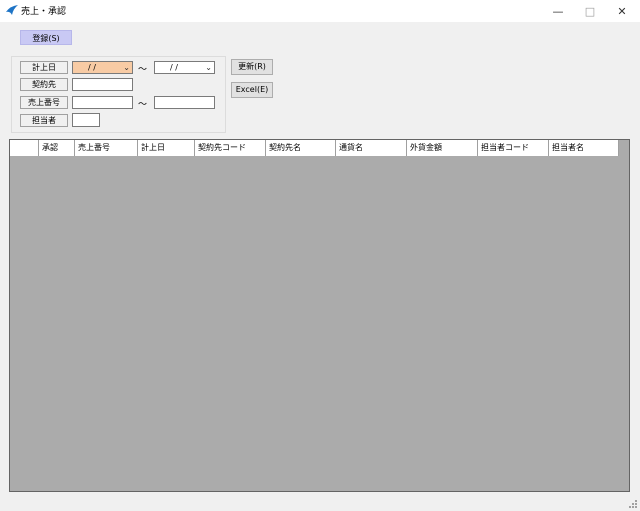 The width and height of the screenshot is (640, 511). What do you see at coordinates (320, 11) in the screenshot?
I see `title-bar: 売上・承認 — □ ✕` at bounding box center [320, 11].